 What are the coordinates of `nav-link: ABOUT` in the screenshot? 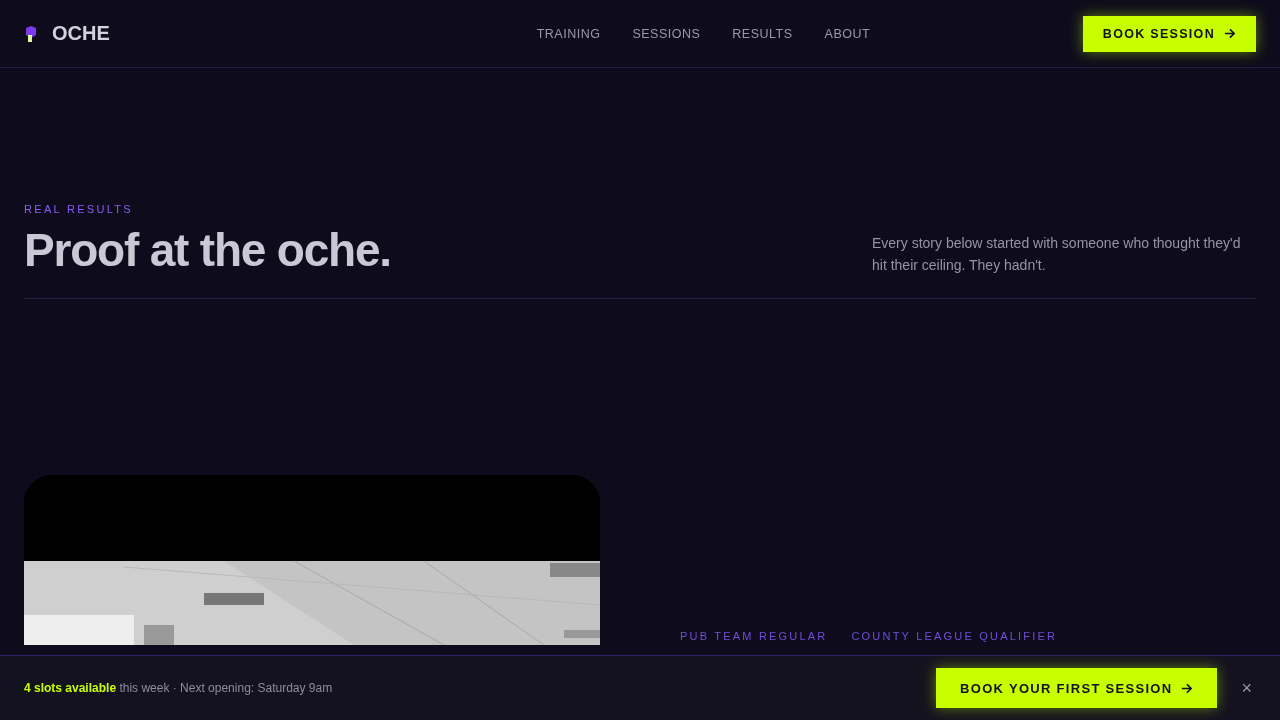 It's located at (847, 33).